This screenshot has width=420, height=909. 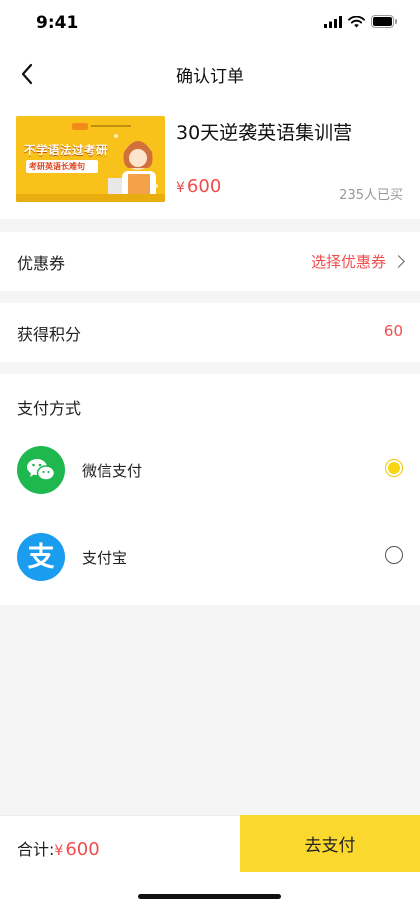 I want to click on svg-text: 支, so click(x=41, y=557).